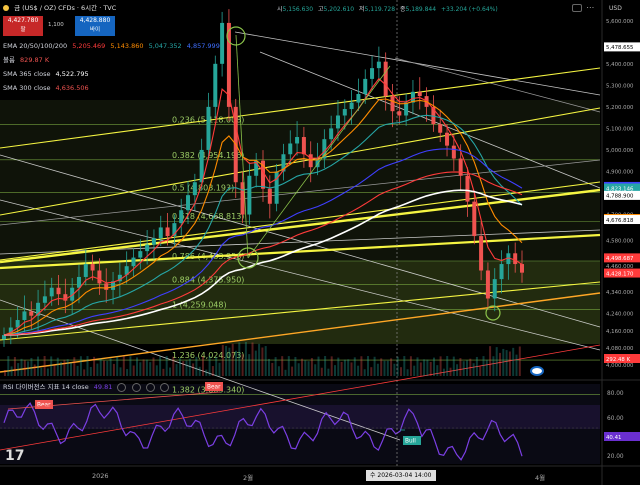 Image resolution: width=640 pixels, height=485 pixels. What do you see at coordinates (620, 86) in the screenshot?
I see `price-tick-label: 5,300.000` at bounding box center [620, 86].